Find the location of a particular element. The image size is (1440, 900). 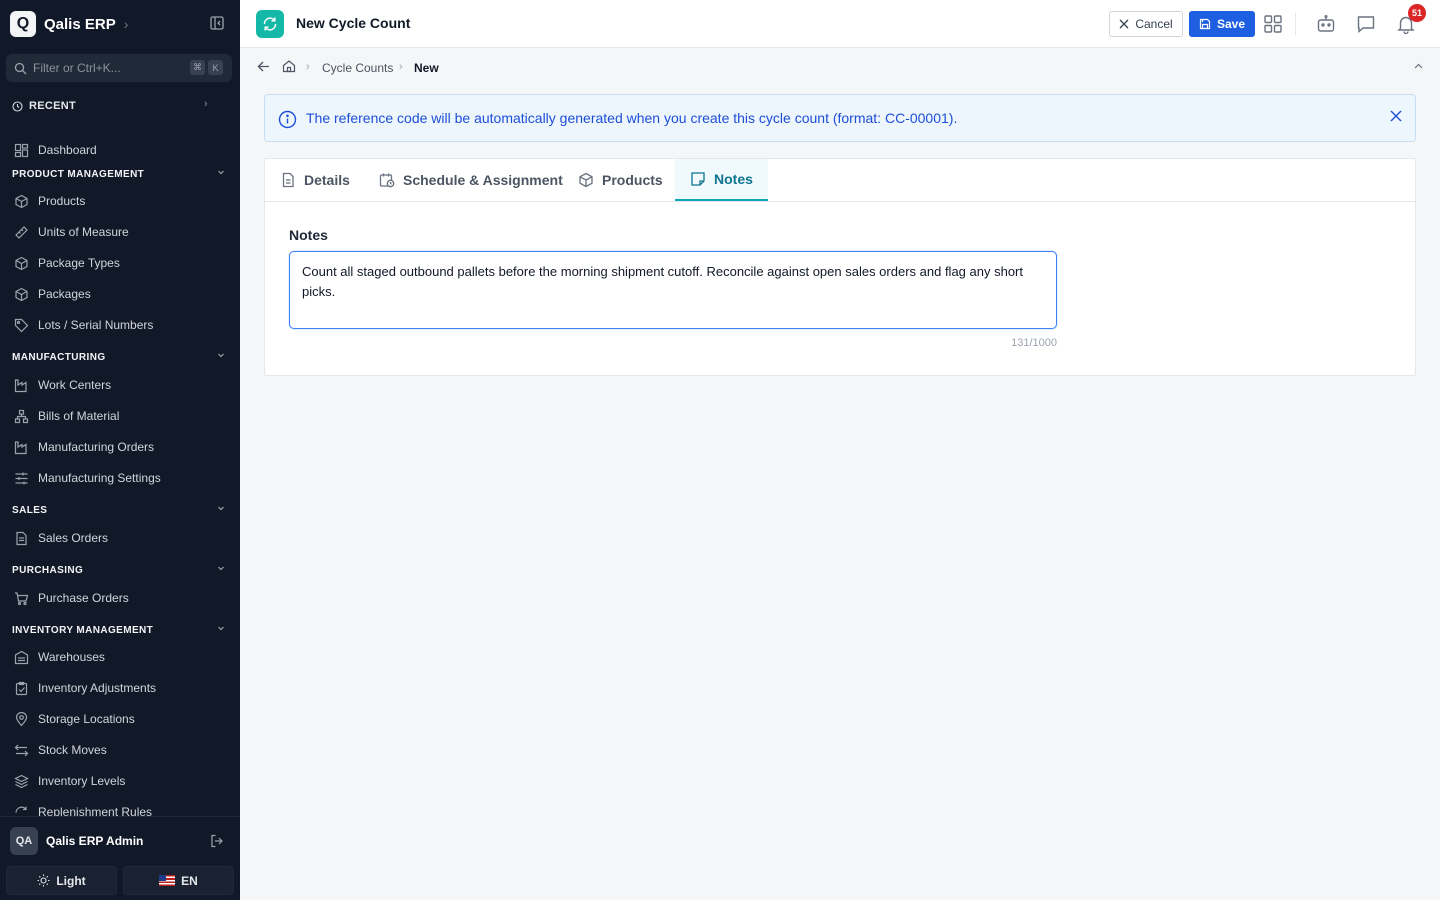

sidebar-item-inventory-levels: Inventory Levels is located at coordinates (119, 781).